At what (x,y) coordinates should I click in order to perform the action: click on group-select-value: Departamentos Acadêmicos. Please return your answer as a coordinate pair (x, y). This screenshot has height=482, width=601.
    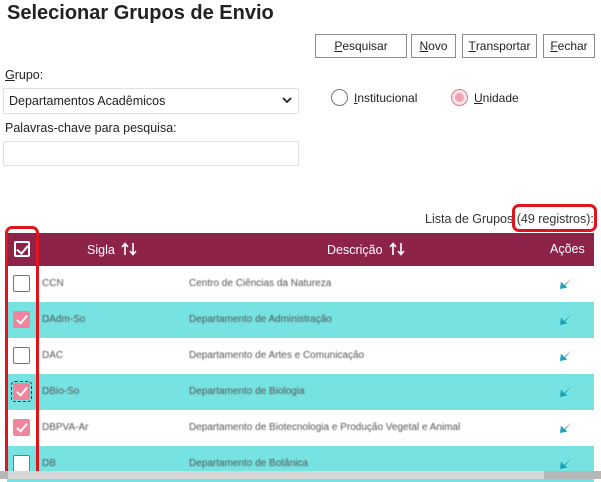
    Looking at the image, I should click on (87, 101).